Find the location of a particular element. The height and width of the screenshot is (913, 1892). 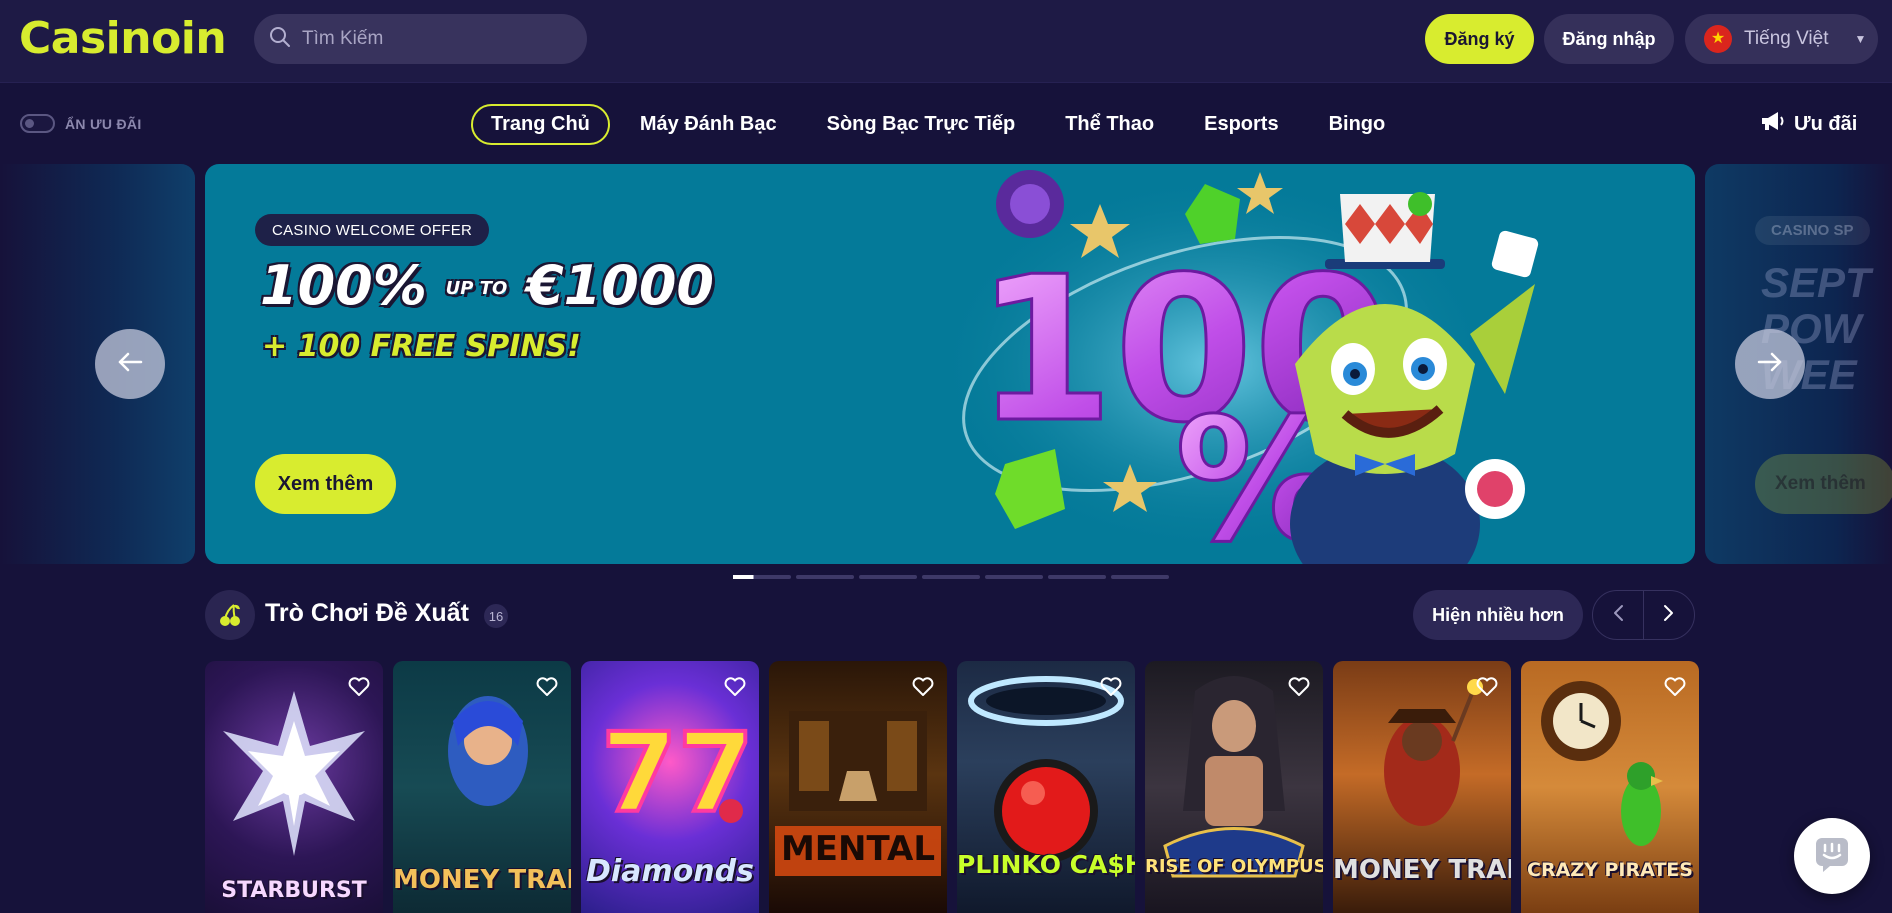

offer-subline: + 100 FREE SPINS! is located at coordinates (421, 346).